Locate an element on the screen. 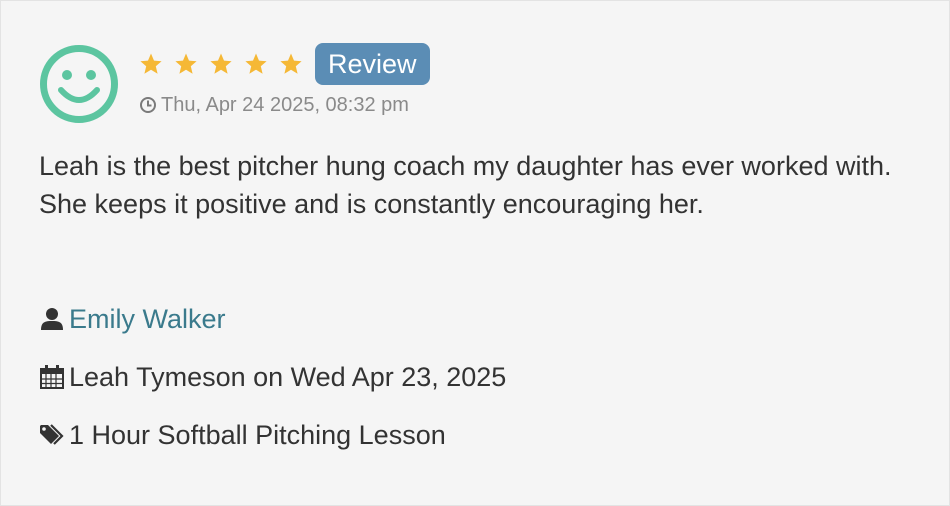  review-timestamp: Thu, Apr 24 2025, 08:32 pm is located at coordinates (284, 105).